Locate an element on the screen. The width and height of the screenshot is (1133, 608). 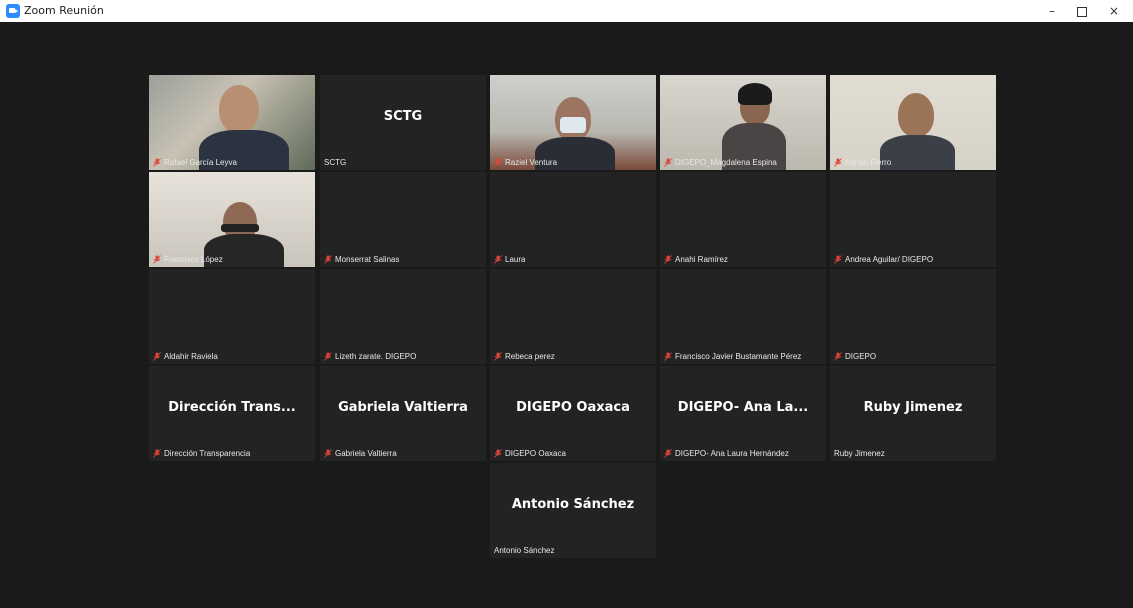
participant-tile: Gabriela Valtierra Gabriela Valtierra is located at coordinates (403, 413).